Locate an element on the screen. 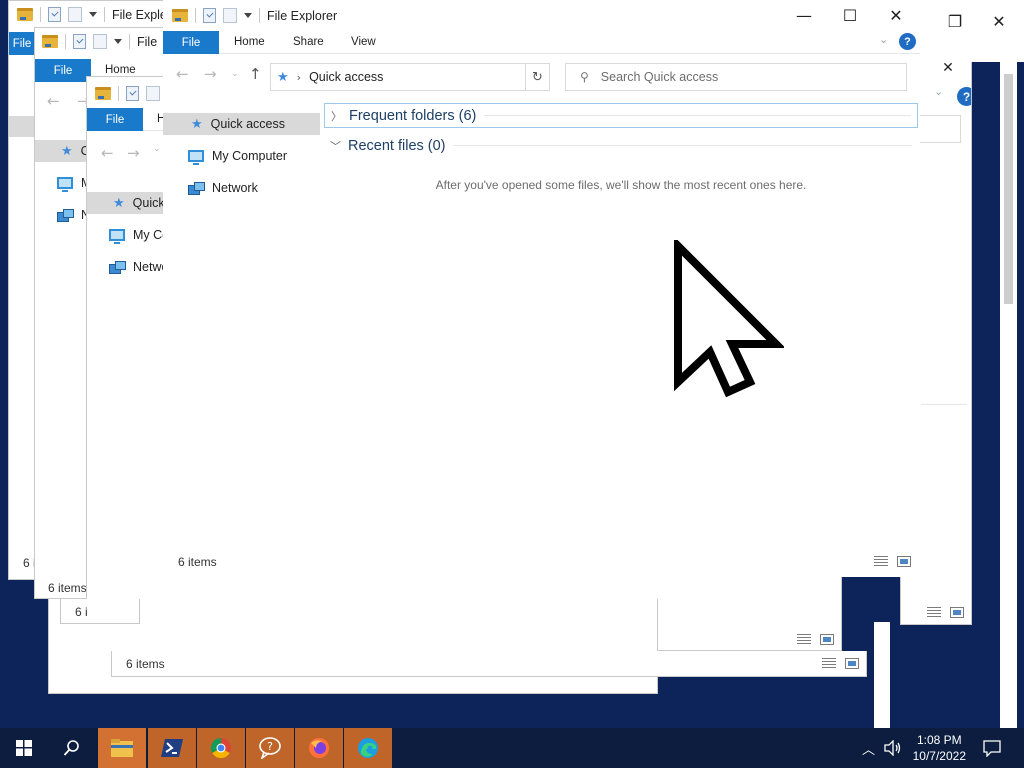 The width and height of the screenshot is (1024, 768). sidebar-item-quick-access: ★ Quick access is located at coordinates (241, 124).